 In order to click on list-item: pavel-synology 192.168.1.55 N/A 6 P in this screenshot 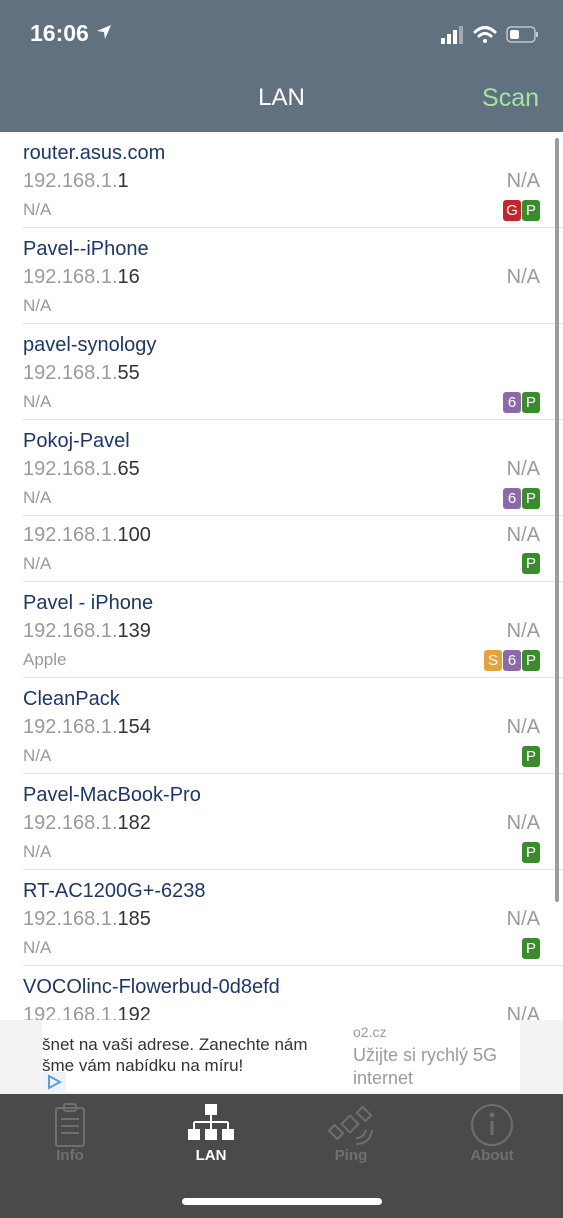, I will do `click(293, 372)`.